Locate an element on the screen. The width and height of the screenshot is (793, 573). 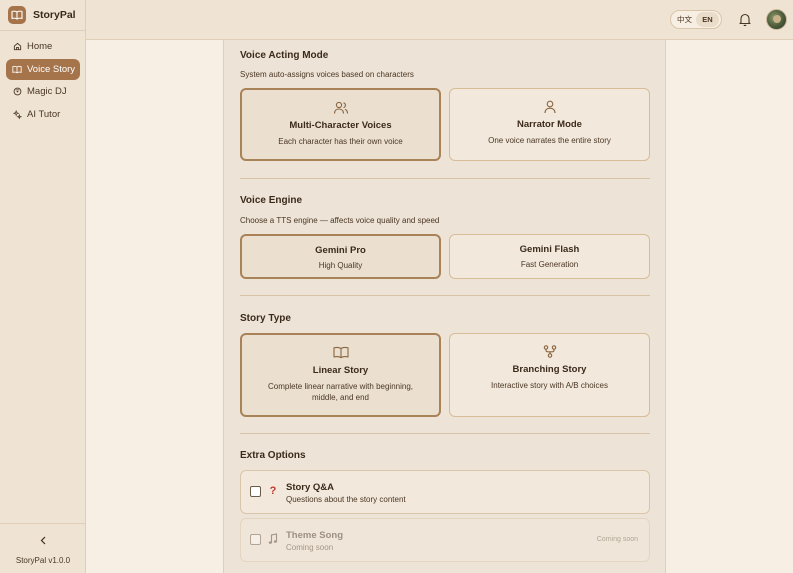
open-book-icon is located at coordinates (340, 352).